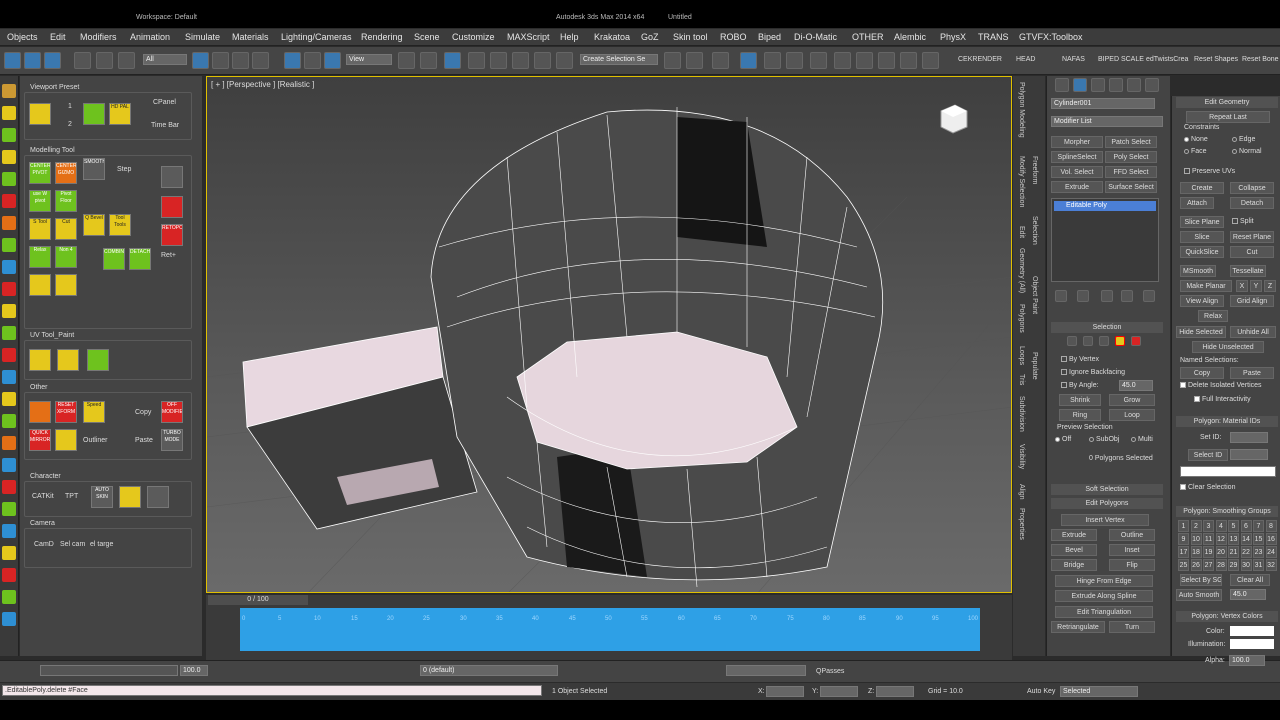  I want to click on configure-sets-icon, so click(1149, 296).